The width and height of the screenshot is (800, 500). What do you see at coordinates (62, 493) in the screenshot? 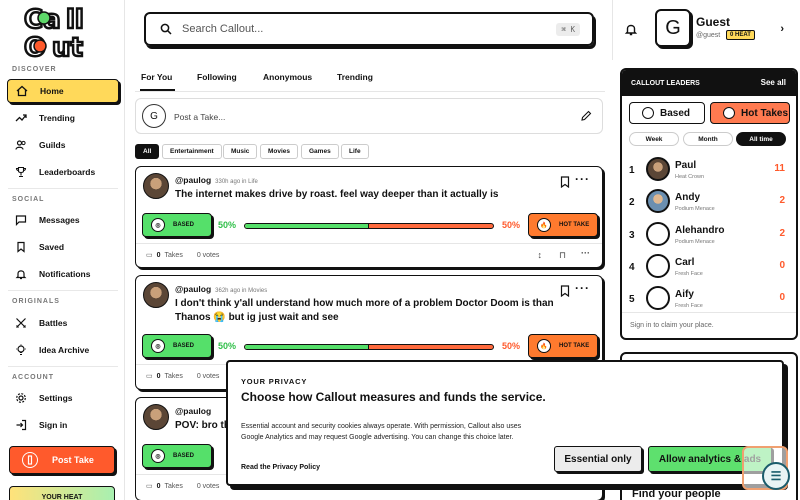
I see `your-heat-card: YOUR HEAT` at bounding box center [62, 493].